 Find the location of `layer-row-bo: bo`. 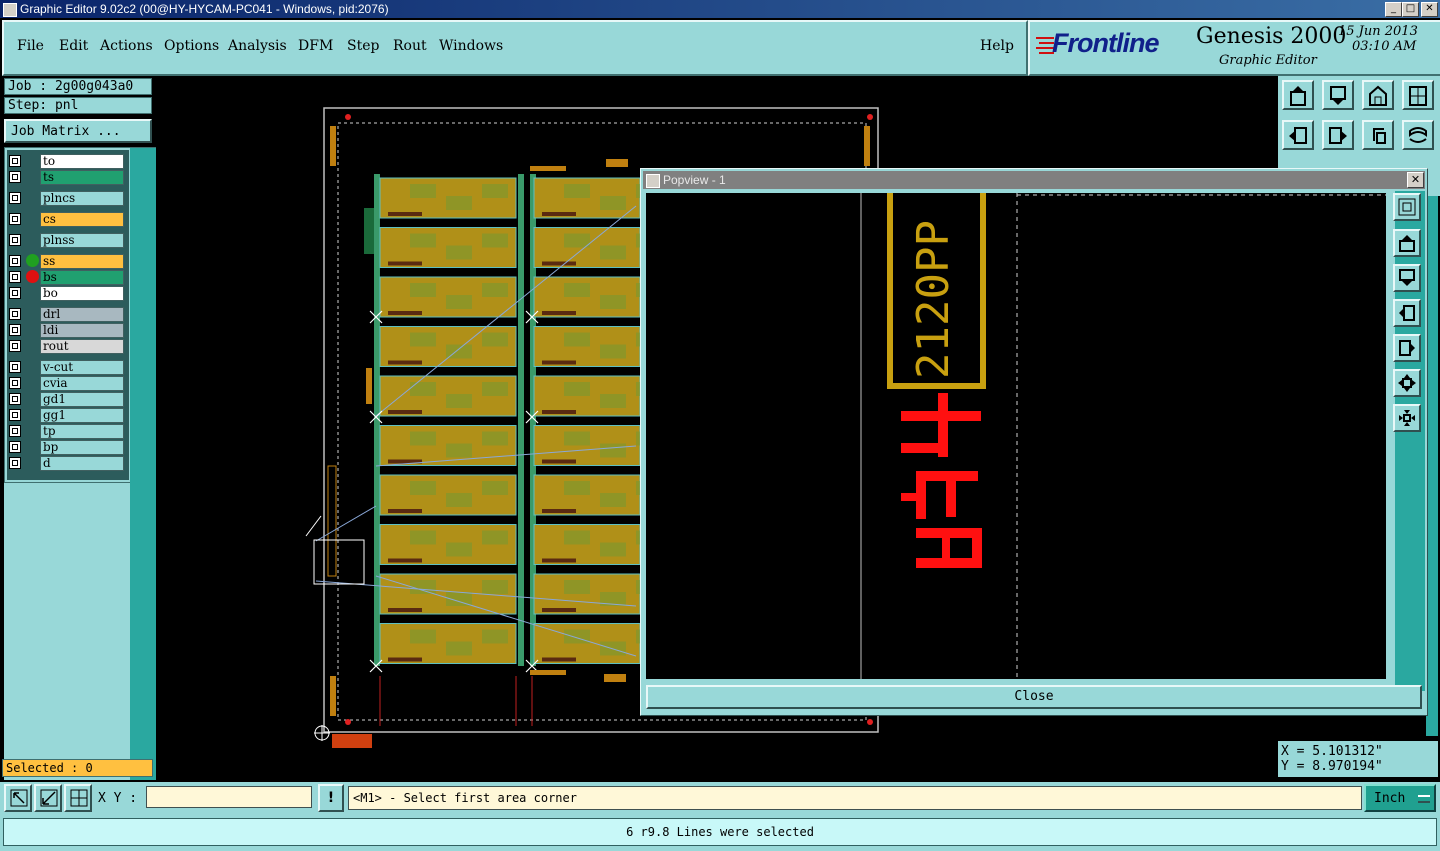

layer-row-bo: bo is located at coordinates (65, 293).